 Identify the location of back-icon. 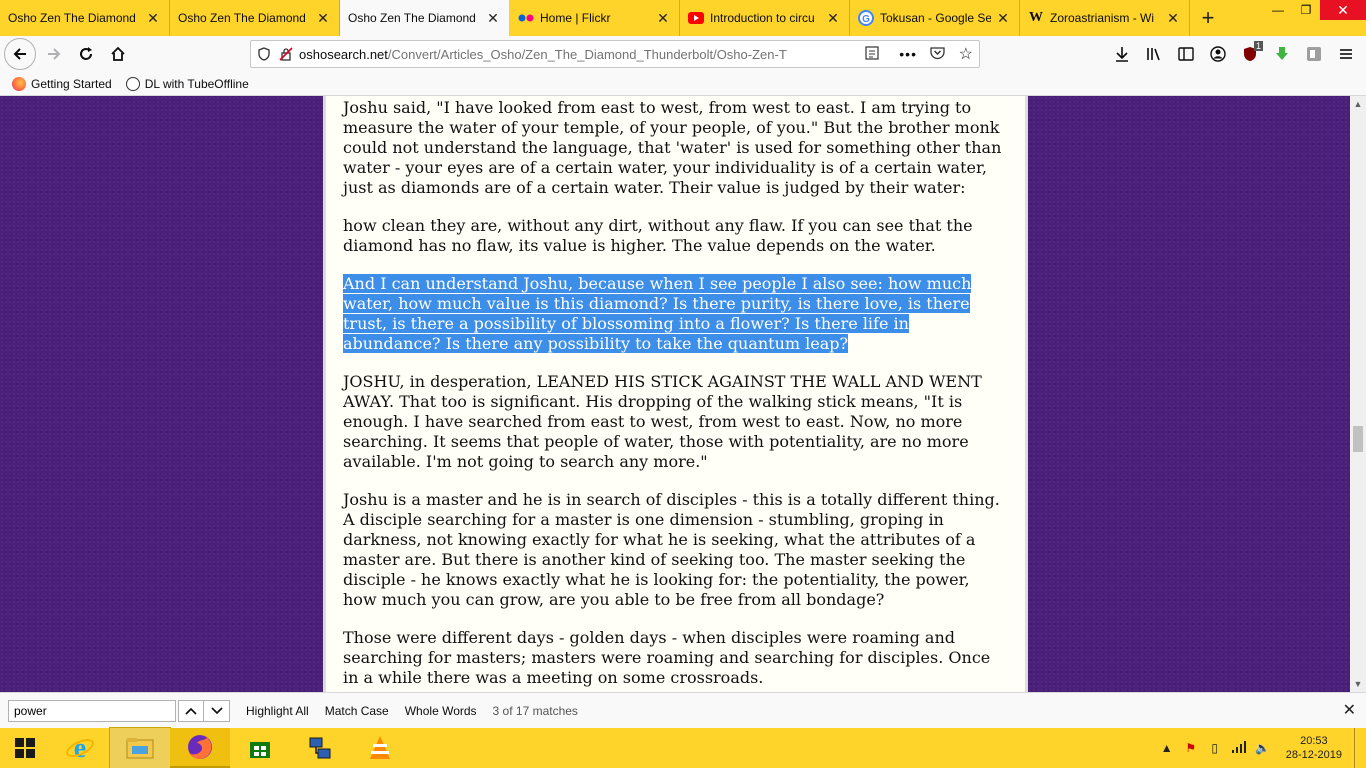
(20, 54).